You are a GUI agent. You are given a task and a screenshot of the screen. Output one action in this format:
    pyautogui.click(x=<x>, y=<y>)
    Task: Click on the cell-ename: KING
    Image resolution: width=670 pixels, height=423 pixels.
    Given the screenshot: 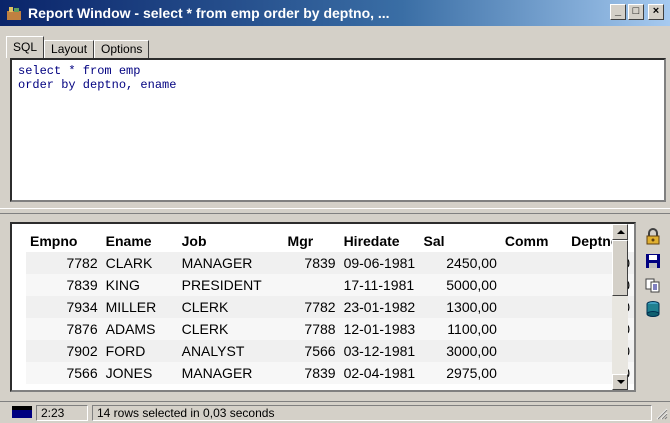 What is the action you would take?
    pyautogui.click(x=139, y=285)
    